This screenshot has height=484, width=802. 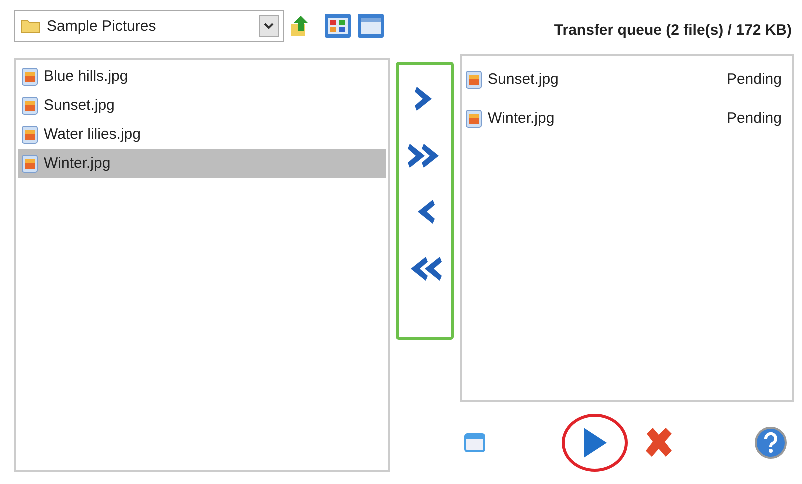 What do you see at coordinates (771, 443) in the screenshot?
I see `help-icon` at bounding box center [771, 443].